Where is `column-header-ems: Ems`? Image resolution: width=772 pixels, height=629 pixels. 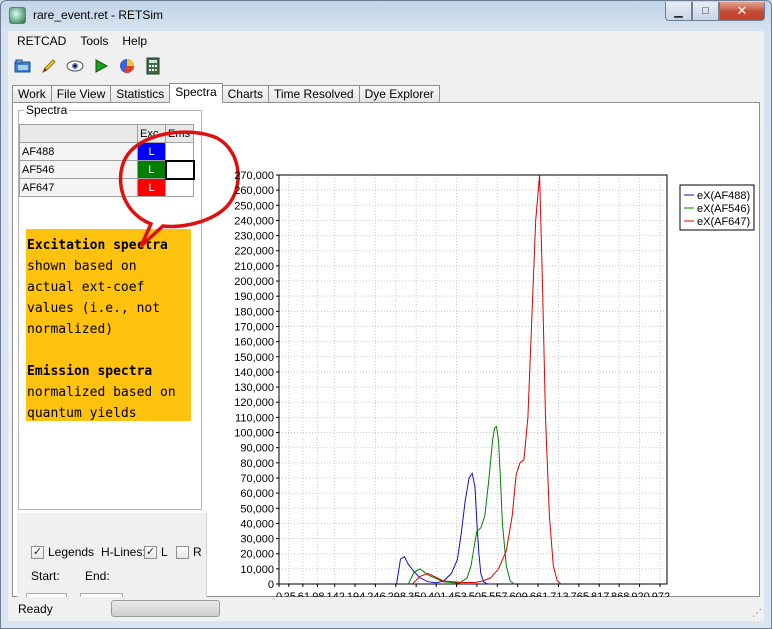
column-header-ems: Ems is located at coordinates (179, 133).